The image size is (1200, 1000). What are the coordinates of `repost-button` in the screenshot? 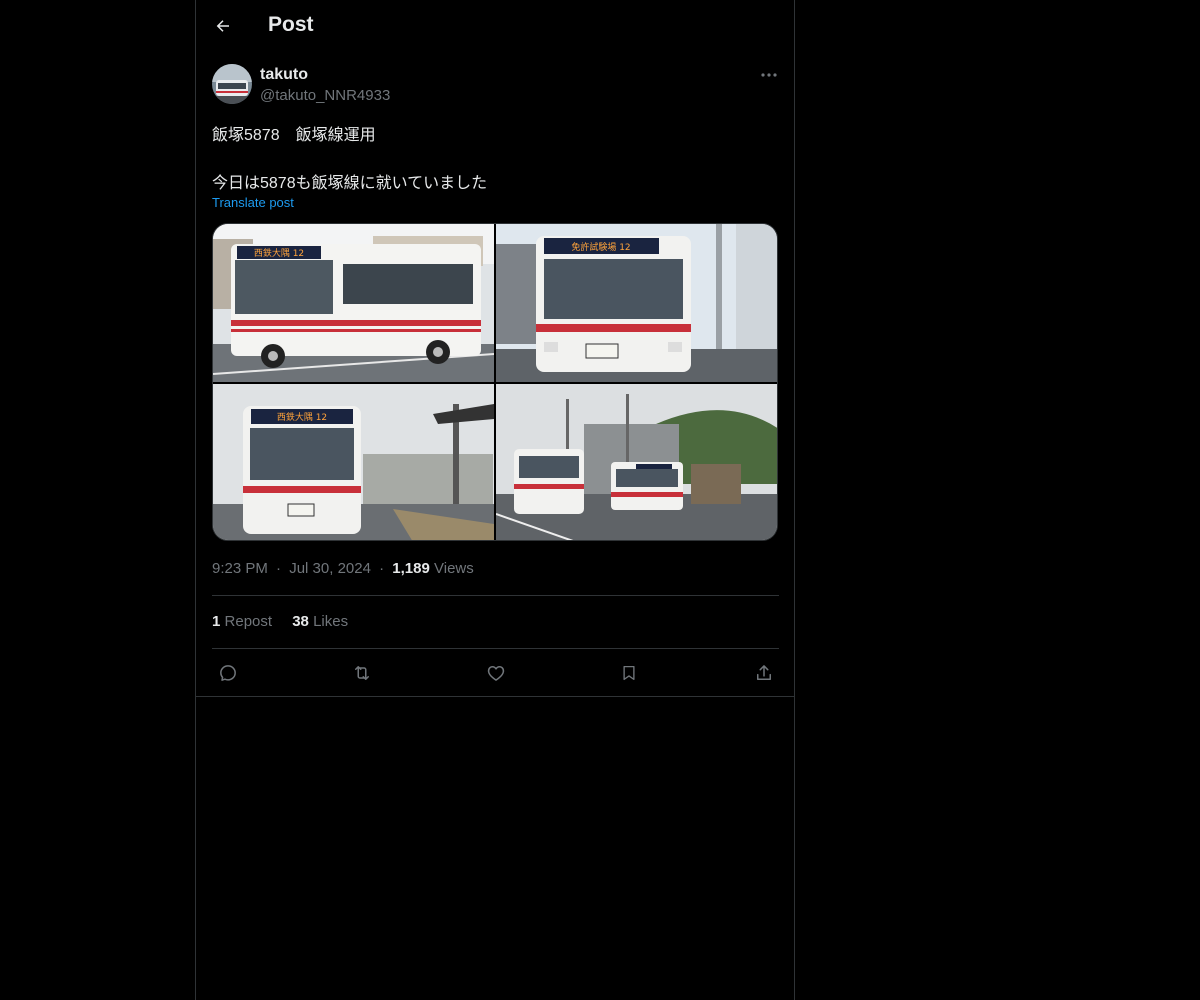 It's located at (362, 673).